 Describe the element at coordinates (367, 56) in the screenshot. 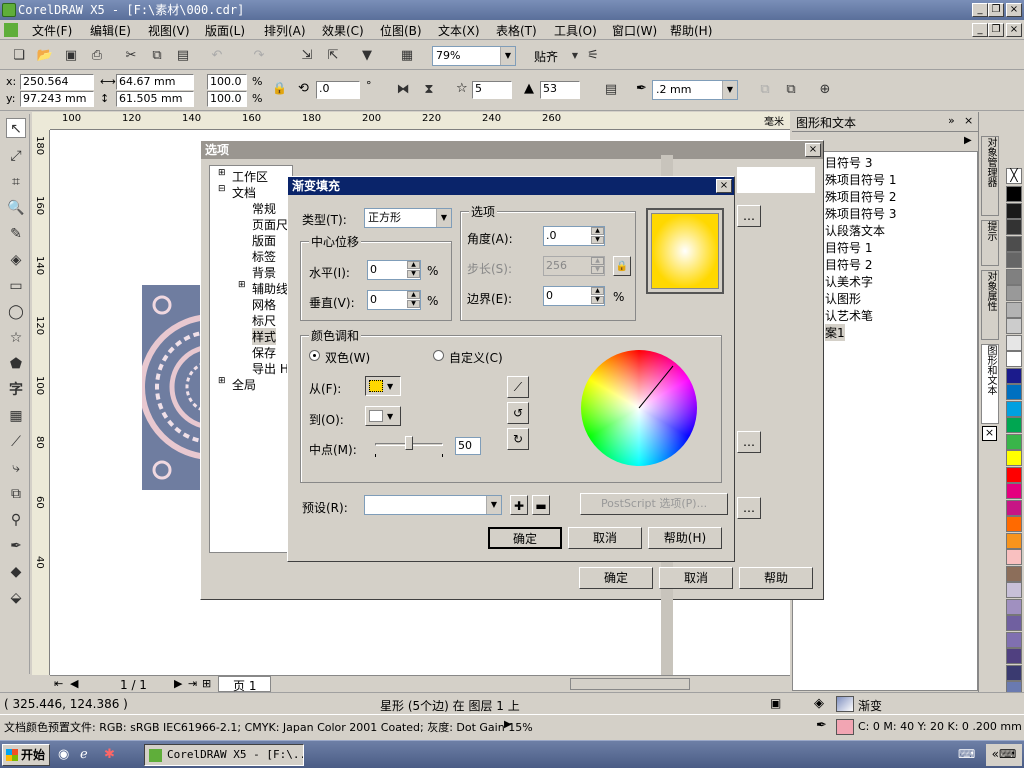

I see `launcher-icon: ▼` at that location.